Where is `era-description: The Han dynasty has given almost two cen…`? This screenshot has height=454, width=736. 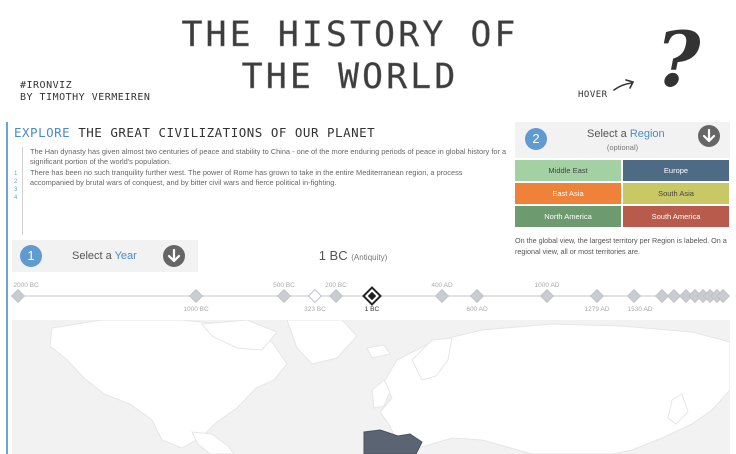
era-description: The Han dynasty has given almost two cen… is located at coordinates (269, 167).